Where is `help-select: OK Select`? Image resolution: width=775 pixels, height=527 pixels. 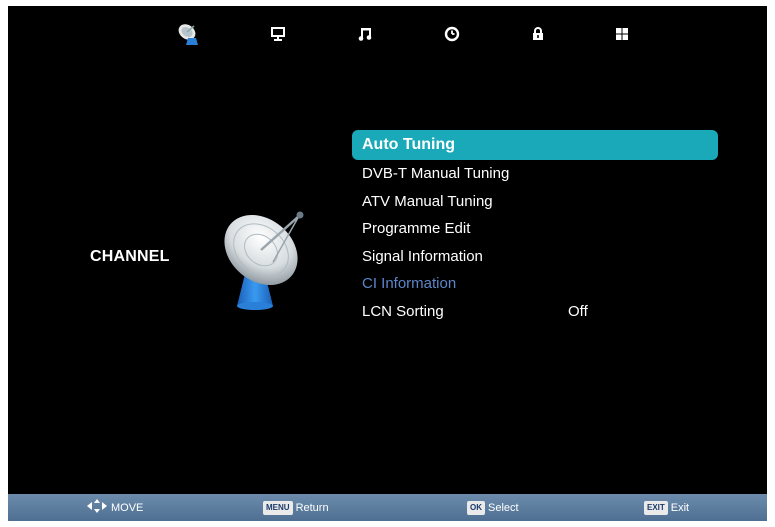
help-select: OK Select is located at coordinates (493, 507).